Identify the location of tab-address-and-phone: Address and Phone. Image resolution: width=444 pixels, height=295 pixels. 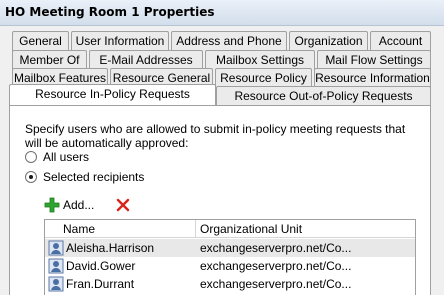
(229, 41).